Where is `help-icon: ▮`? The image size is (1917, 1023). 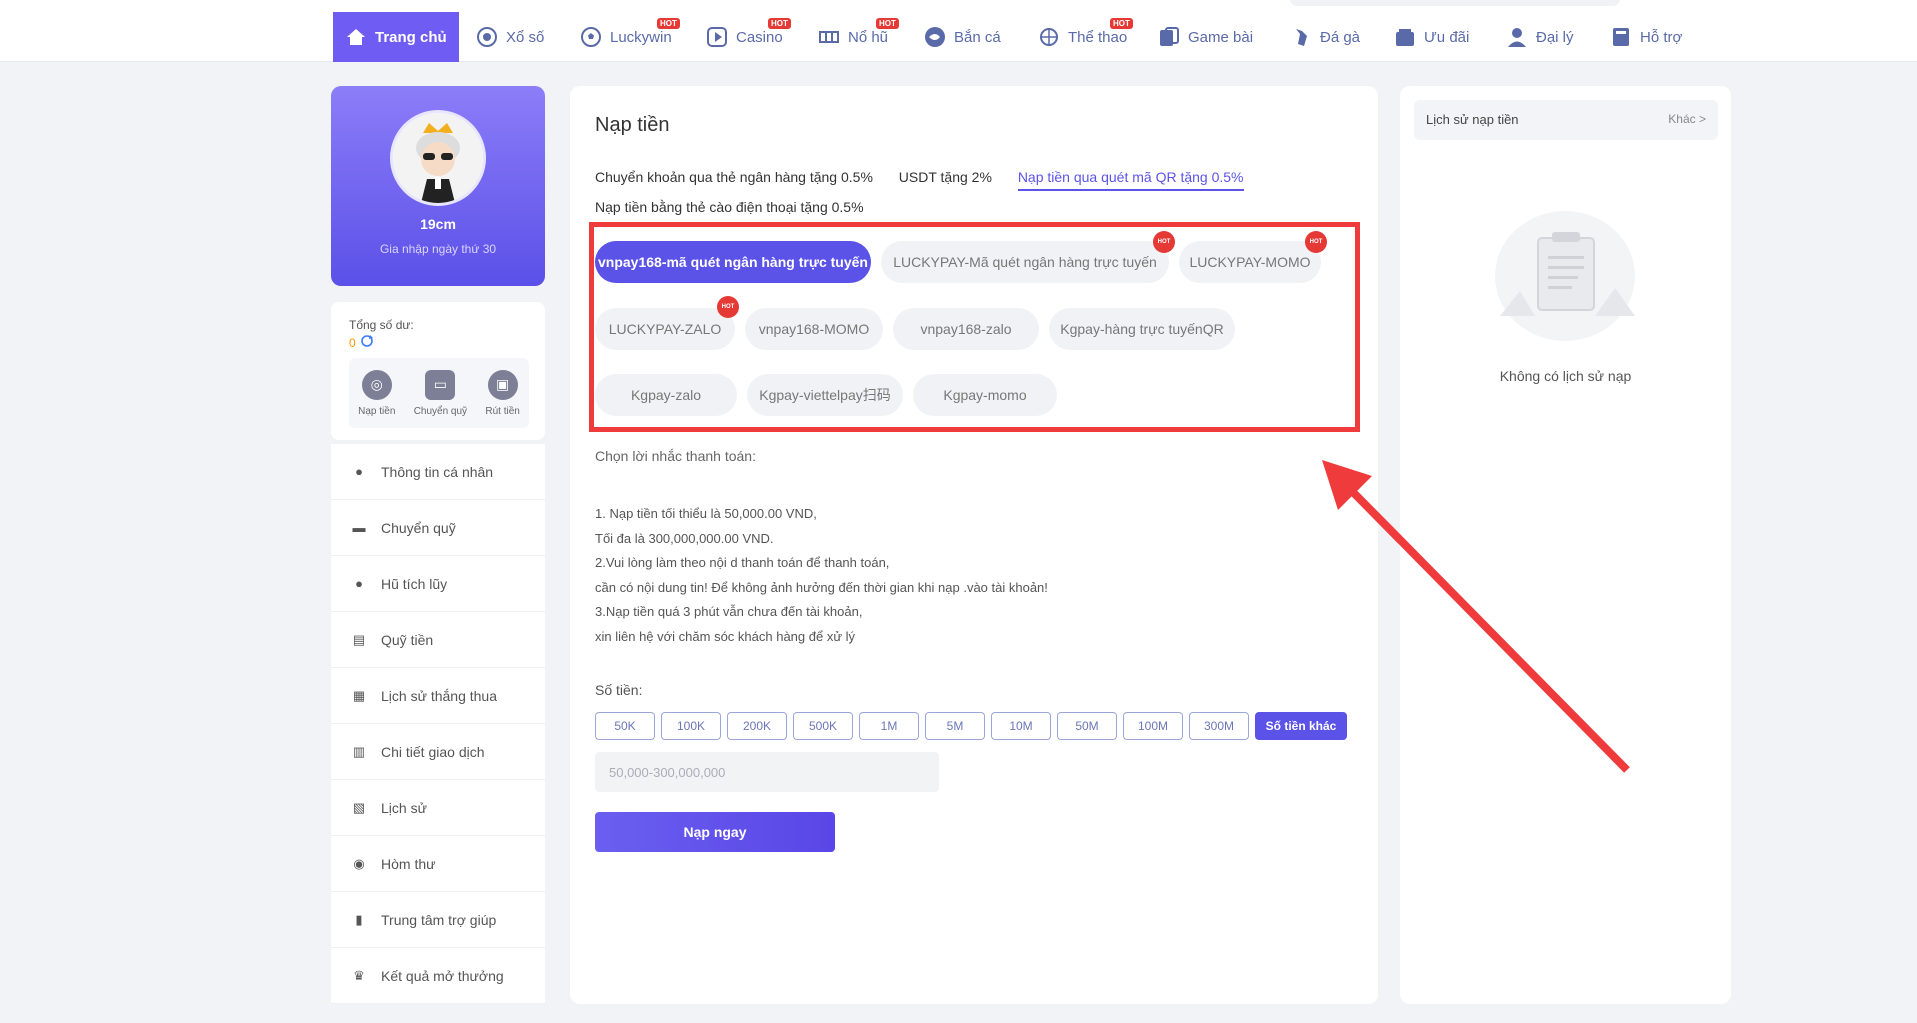 help-icon: ▮ is located at coordinates (359, 919).